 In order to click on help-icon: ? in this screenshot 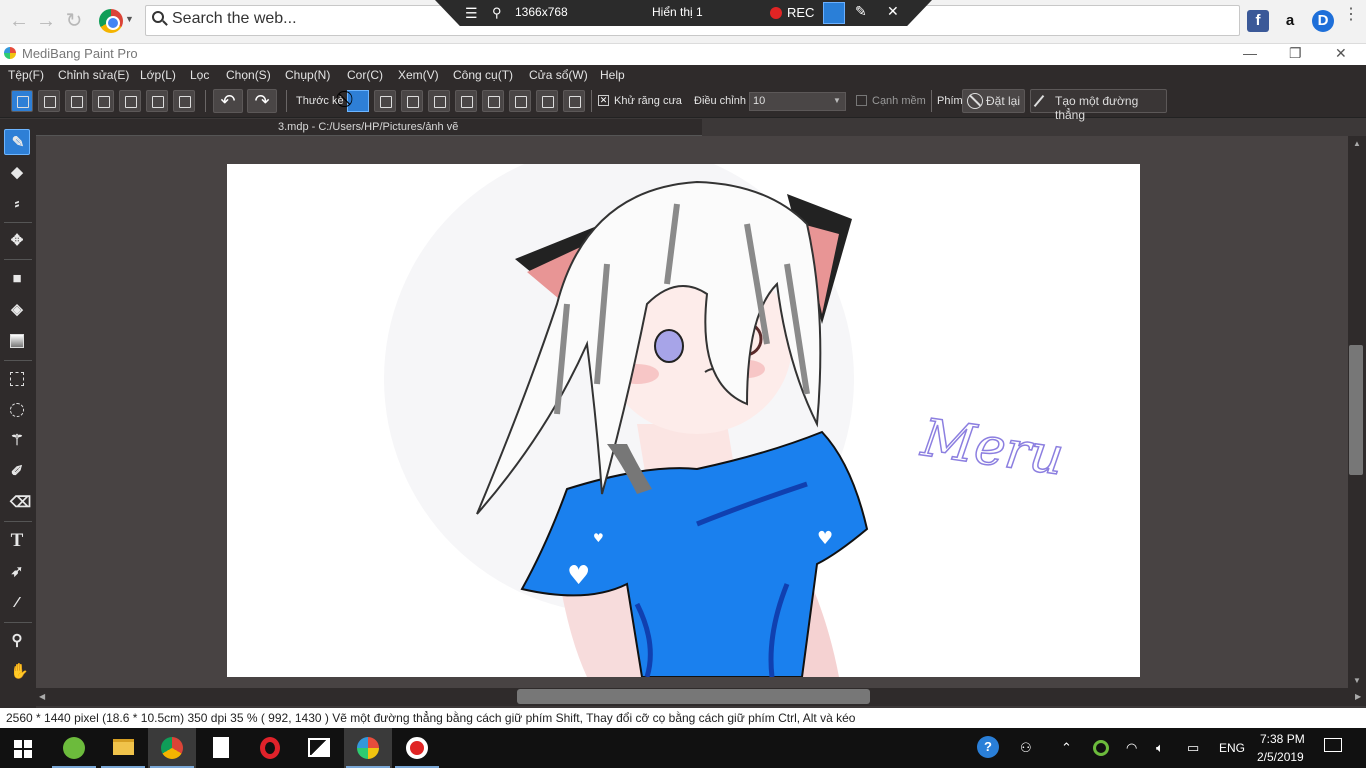, I will do `click(988, 747)`.